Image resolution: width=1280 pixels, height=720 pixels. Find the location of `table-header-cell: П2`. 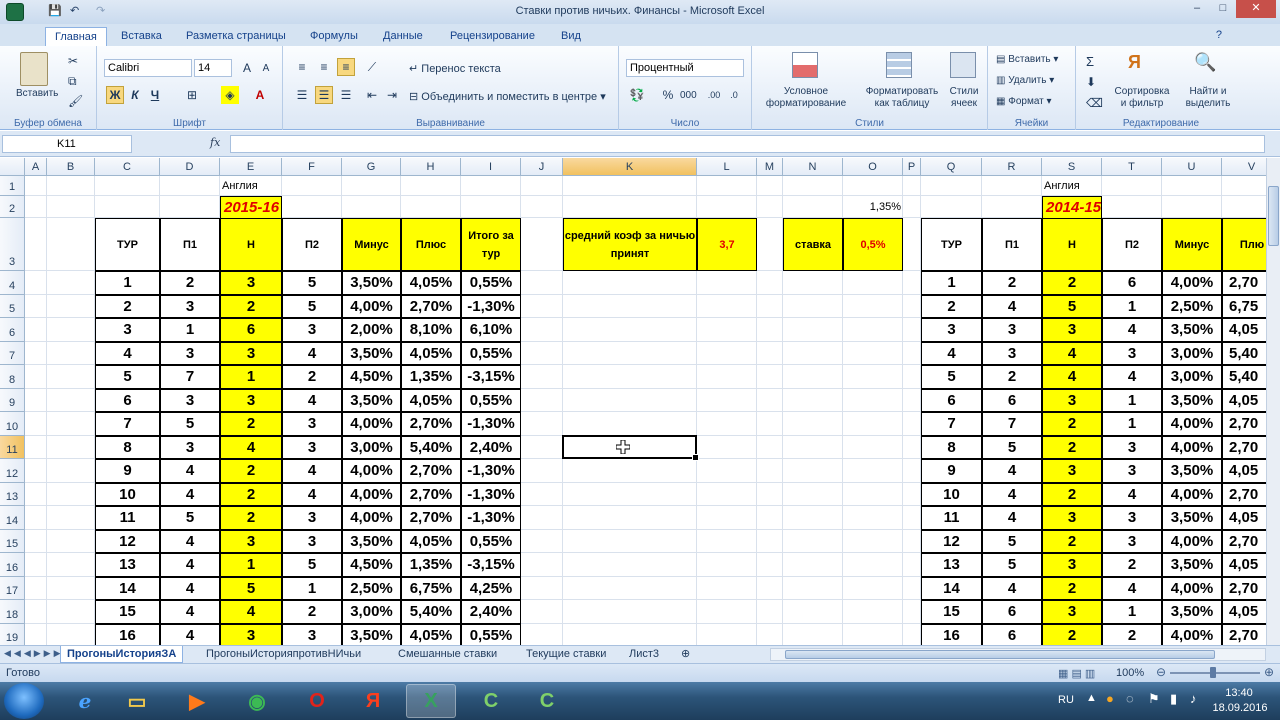

table-header-cell: П2 is located at coordinates (1132, 244).